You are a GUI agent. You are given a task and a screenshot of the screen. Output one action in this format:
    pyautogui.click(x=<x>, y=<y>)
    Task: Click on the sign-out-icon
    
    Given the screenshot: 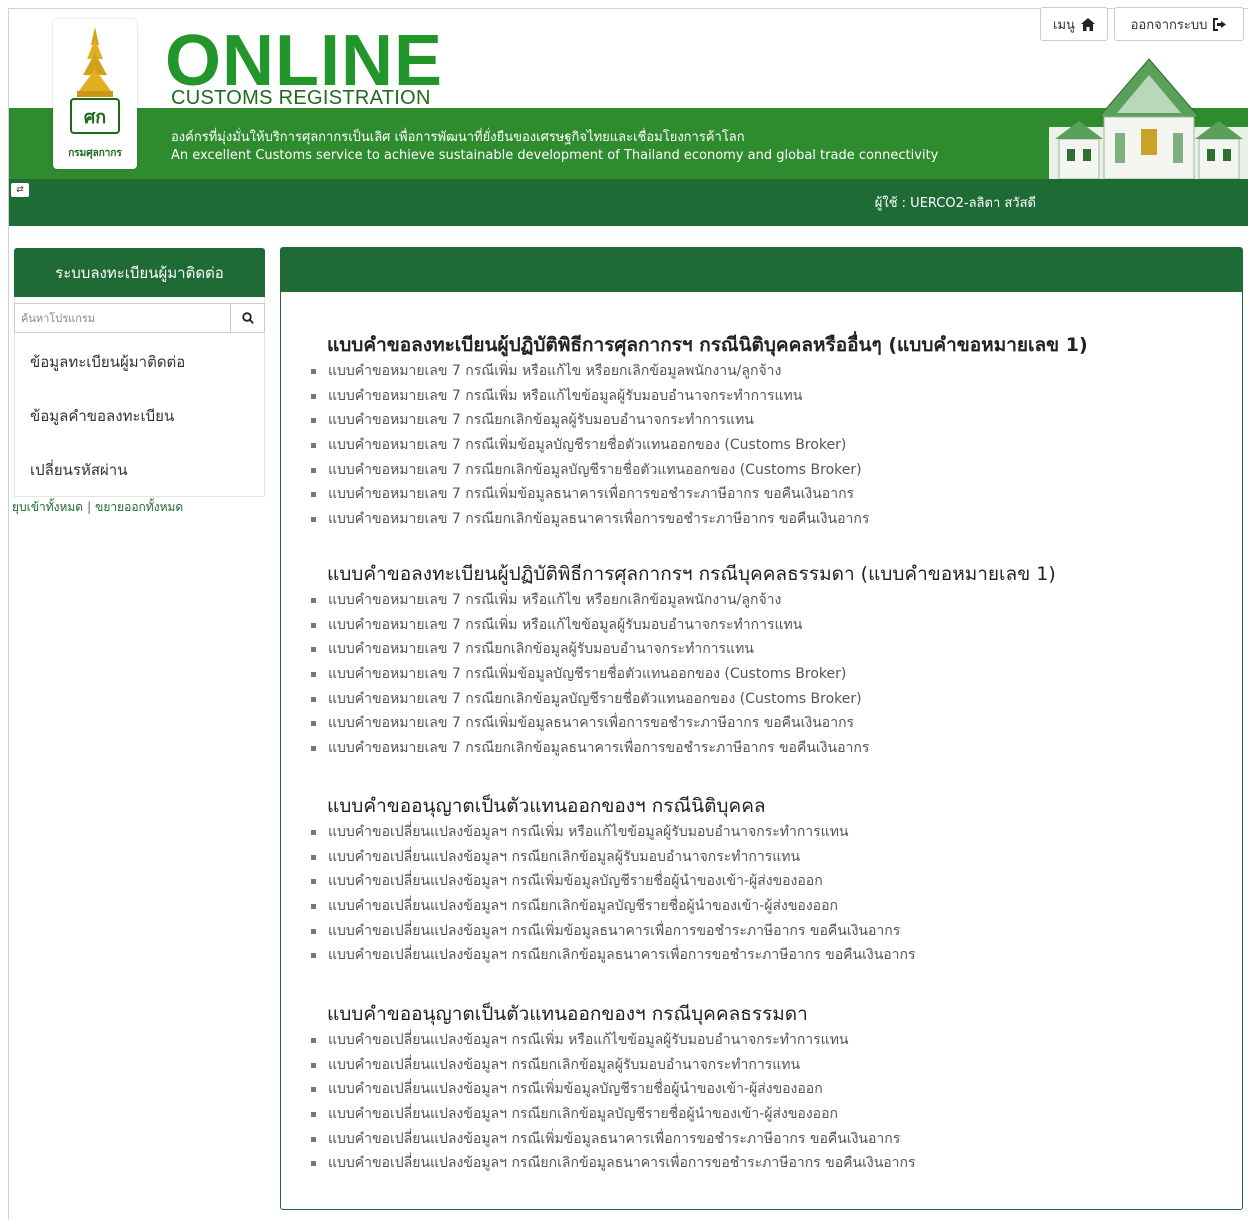 What is the action you would take?
    pyautogui.click(x=1220, y=24)
    